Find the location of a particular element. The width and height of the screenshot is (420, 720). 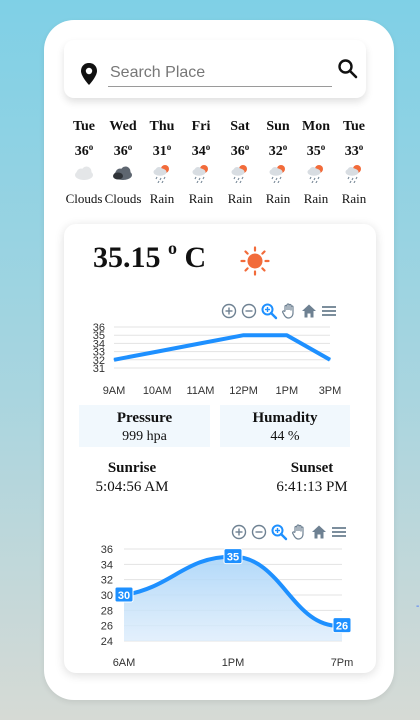

search-icon is located at coordinates (348, 69).